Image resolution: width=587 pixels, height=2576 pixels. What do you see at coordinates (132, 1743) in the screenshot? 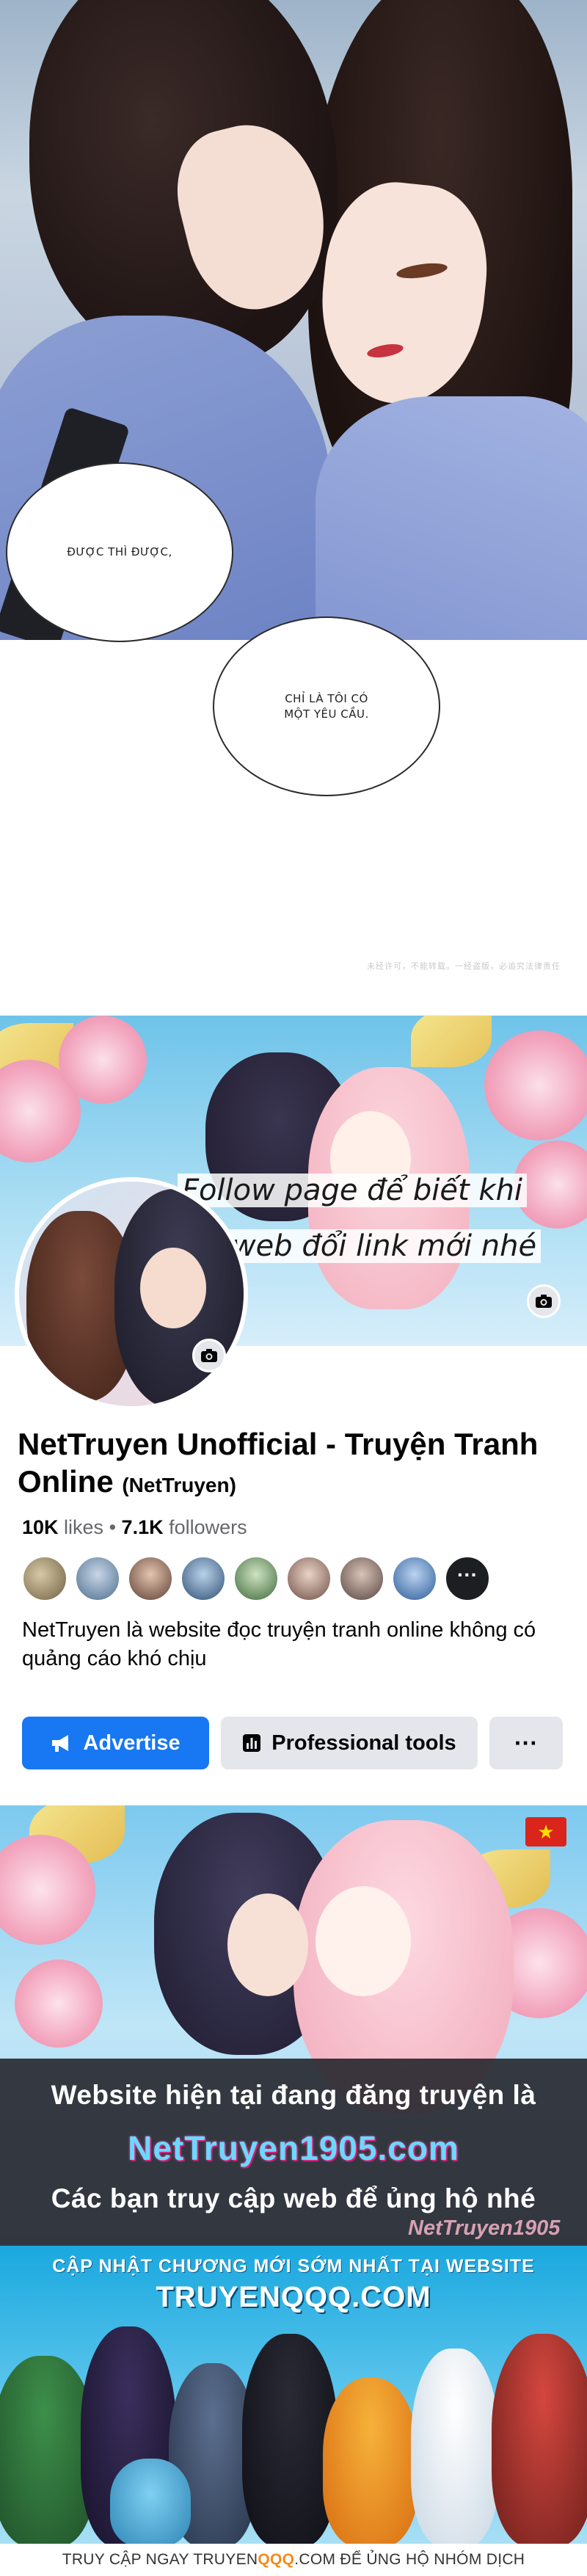
I see `advertise-label: Advertise` at bounding box center [132, 1743].